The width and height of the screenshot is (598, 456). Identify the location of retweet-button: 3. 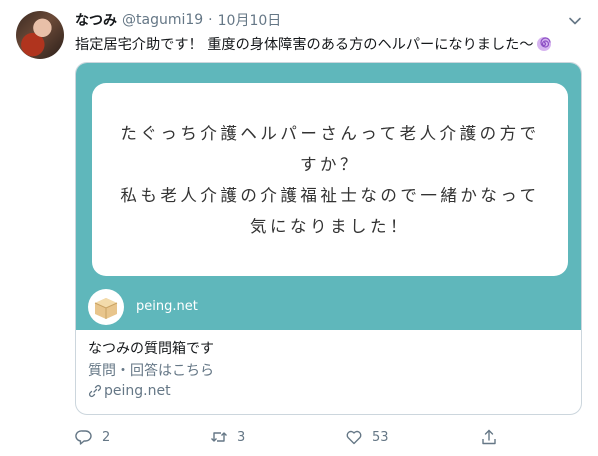
(227, 437).